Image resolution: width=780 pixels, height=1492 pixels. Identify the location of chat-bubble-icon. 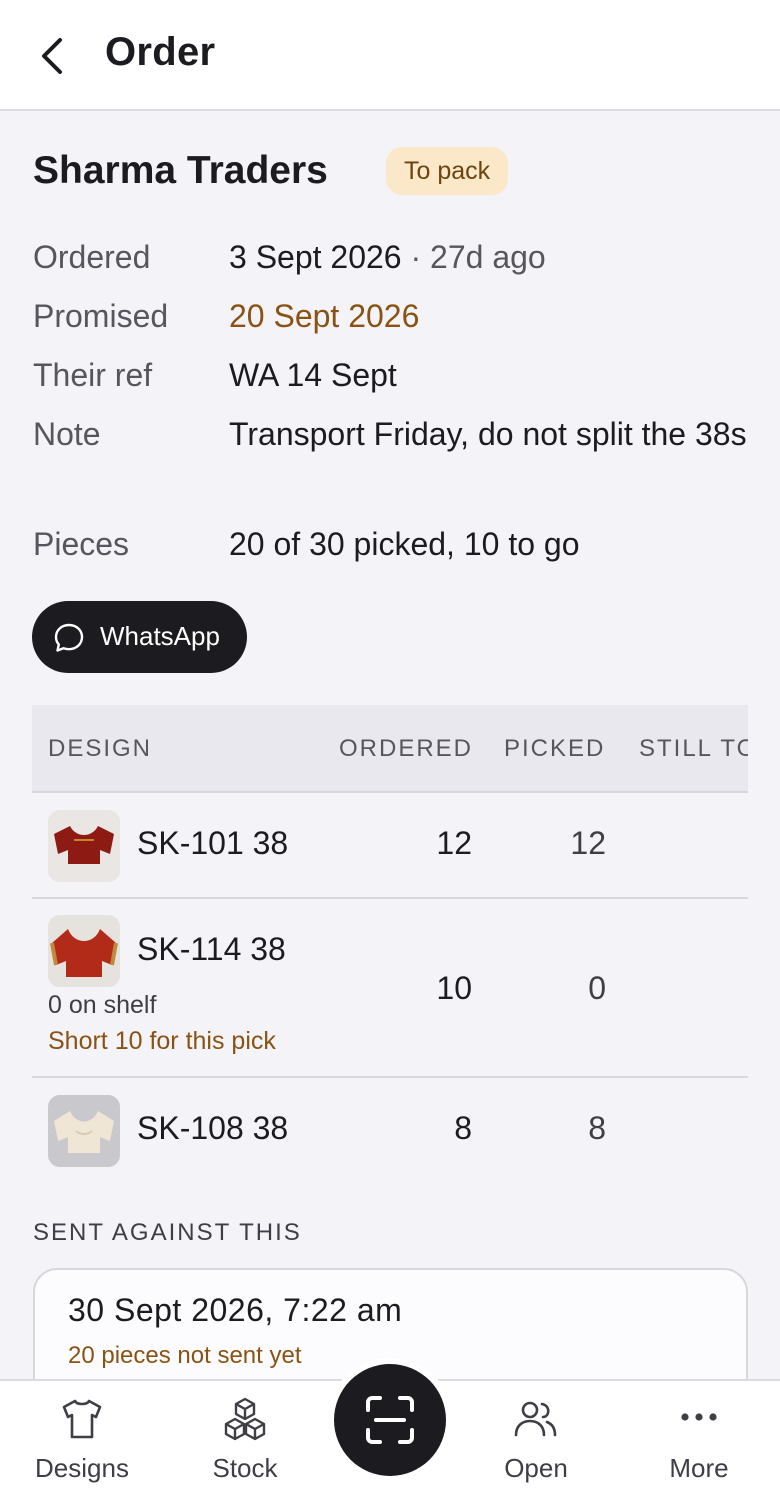
(69, 637).